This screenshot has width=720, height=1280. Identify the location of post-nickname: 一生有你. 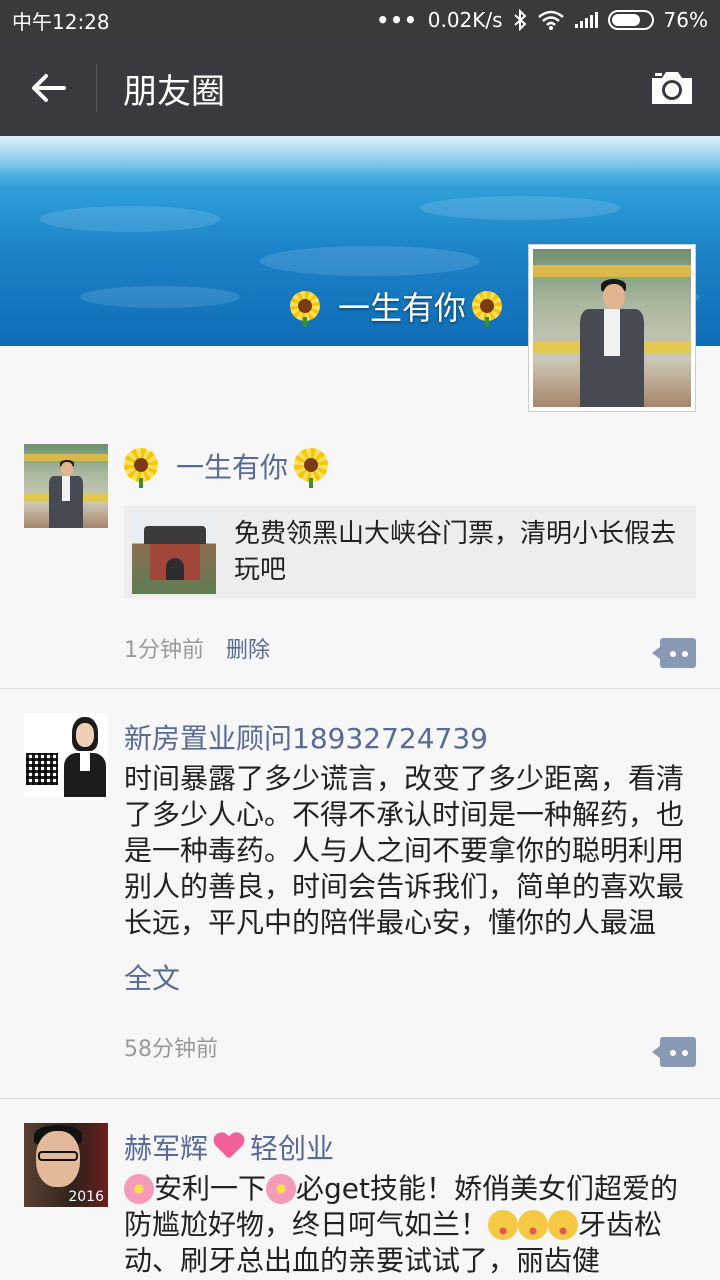
(226, 467).